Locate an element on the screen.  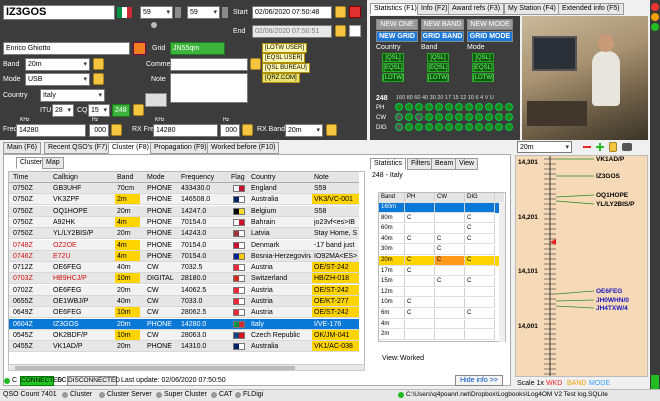
side-expand-icon is located at coordinates (655, 382).